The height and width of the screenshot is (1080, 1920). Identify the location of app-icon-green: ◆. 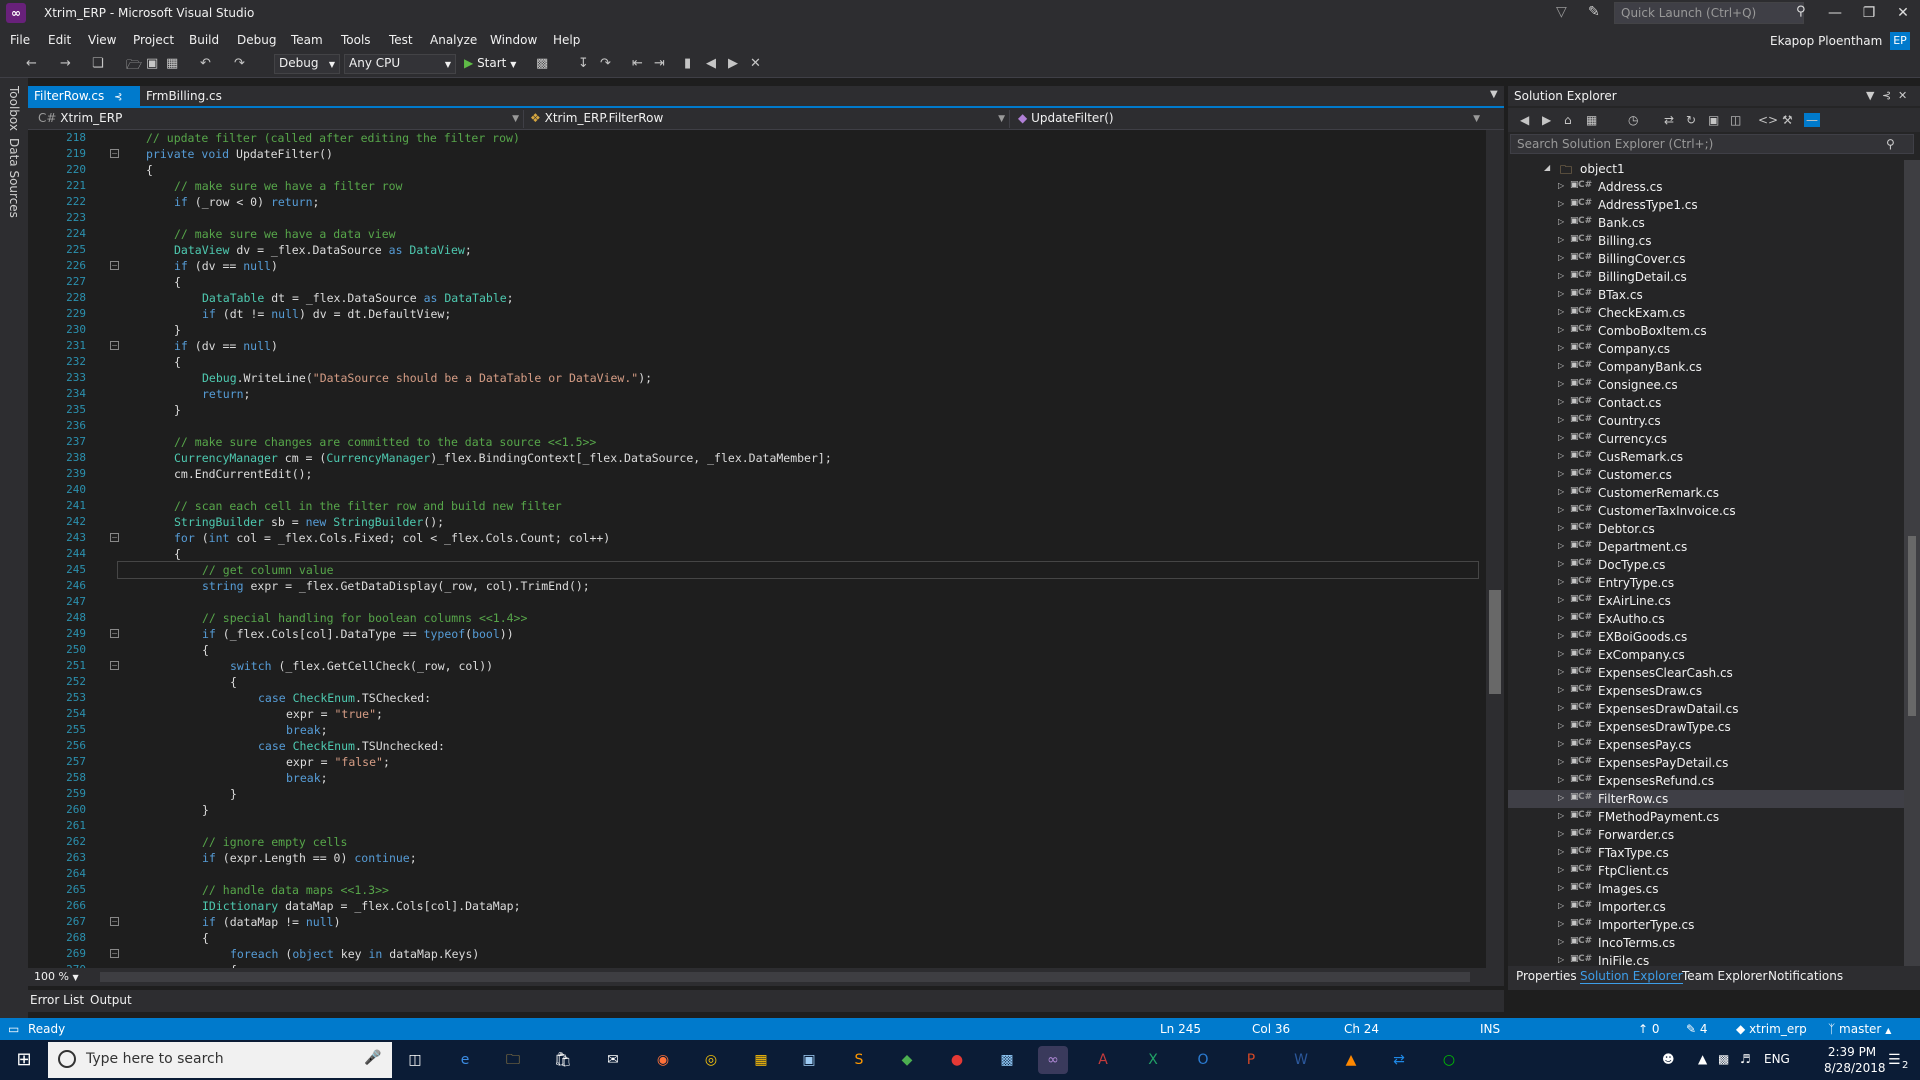
(907, 1060).